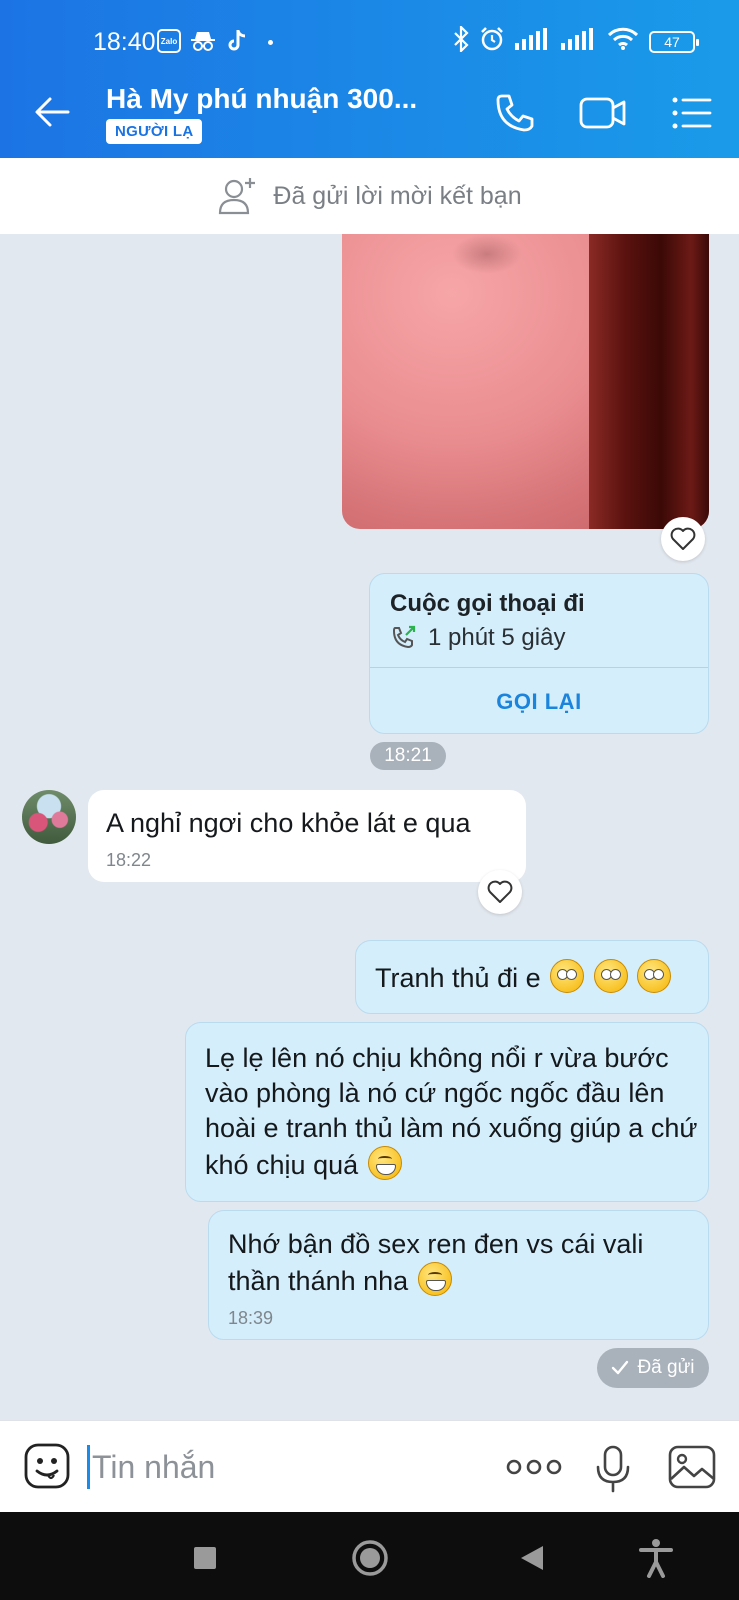 This screenshot has height=1600, width=739. I want to click on react-button-message, so click(500, 892).